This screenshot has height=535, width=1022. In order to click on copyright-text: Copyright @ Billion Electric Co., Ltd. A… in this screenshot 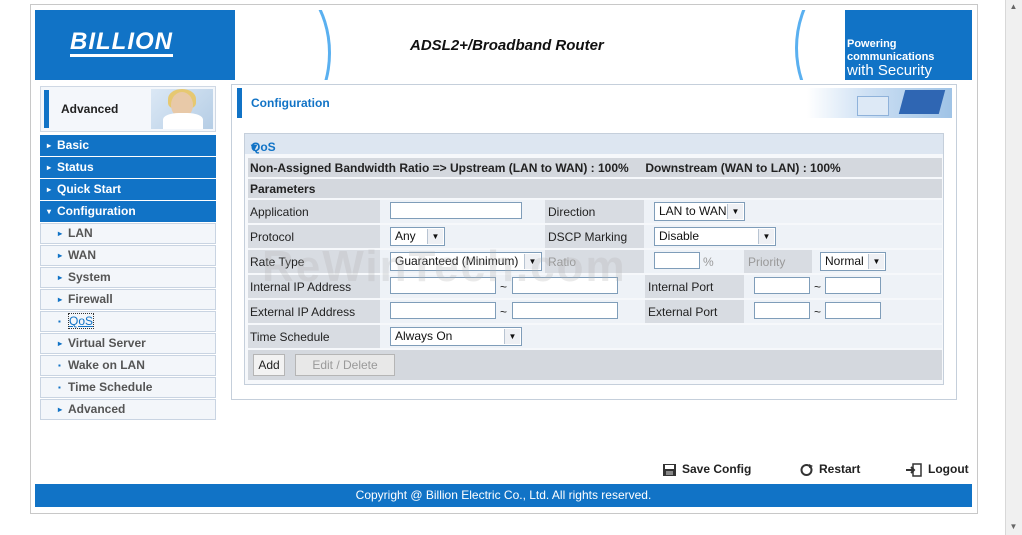, I will do `click(503, 495)`.